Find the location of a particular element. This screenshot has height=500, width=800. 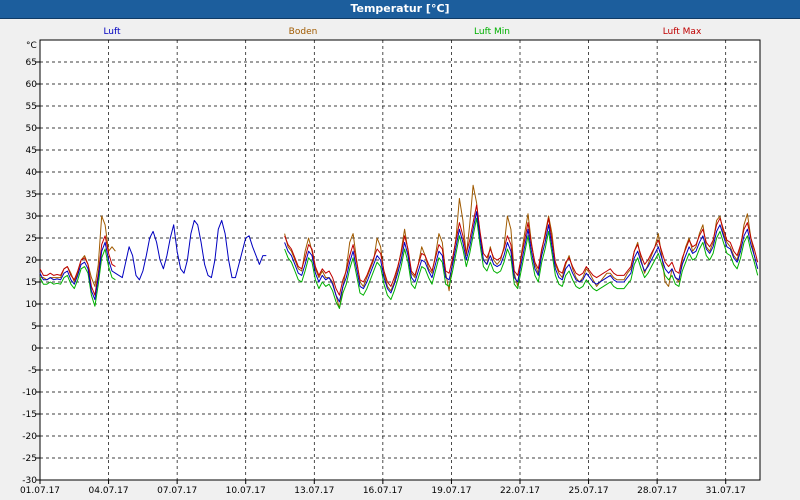

y-tick-label: 65 is located at coordinates (31, 63).